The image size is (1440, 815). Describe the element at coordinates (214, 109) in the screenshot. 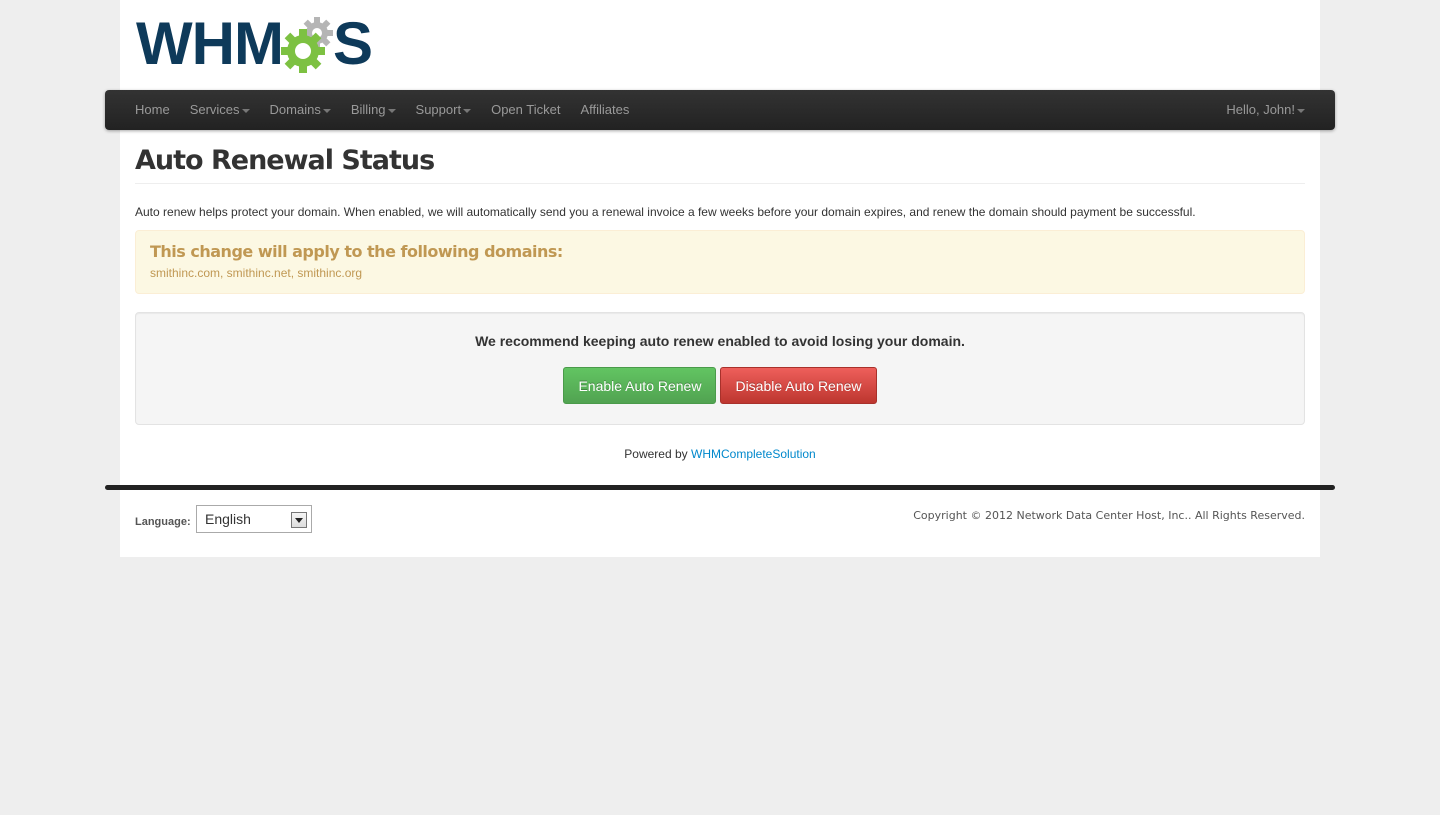

I see `nav-item-label: Services` at that location.